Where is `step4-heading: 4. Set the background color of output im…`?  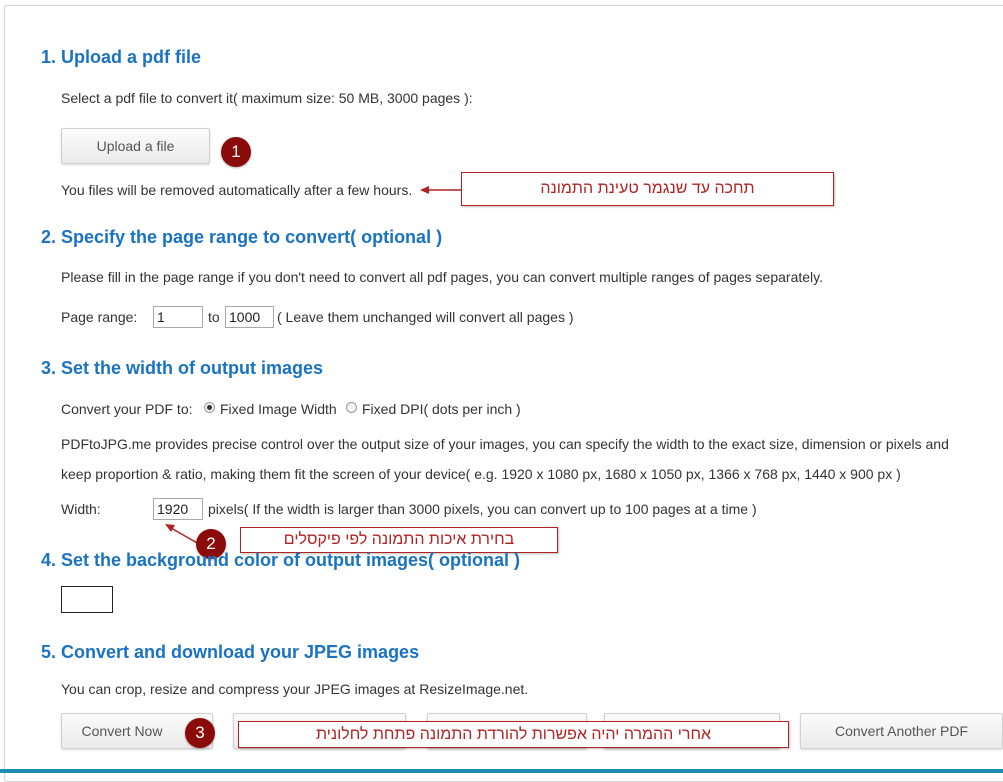
step4-heading: 4. Set the background color of output im… is located at coordinates (281, 560).